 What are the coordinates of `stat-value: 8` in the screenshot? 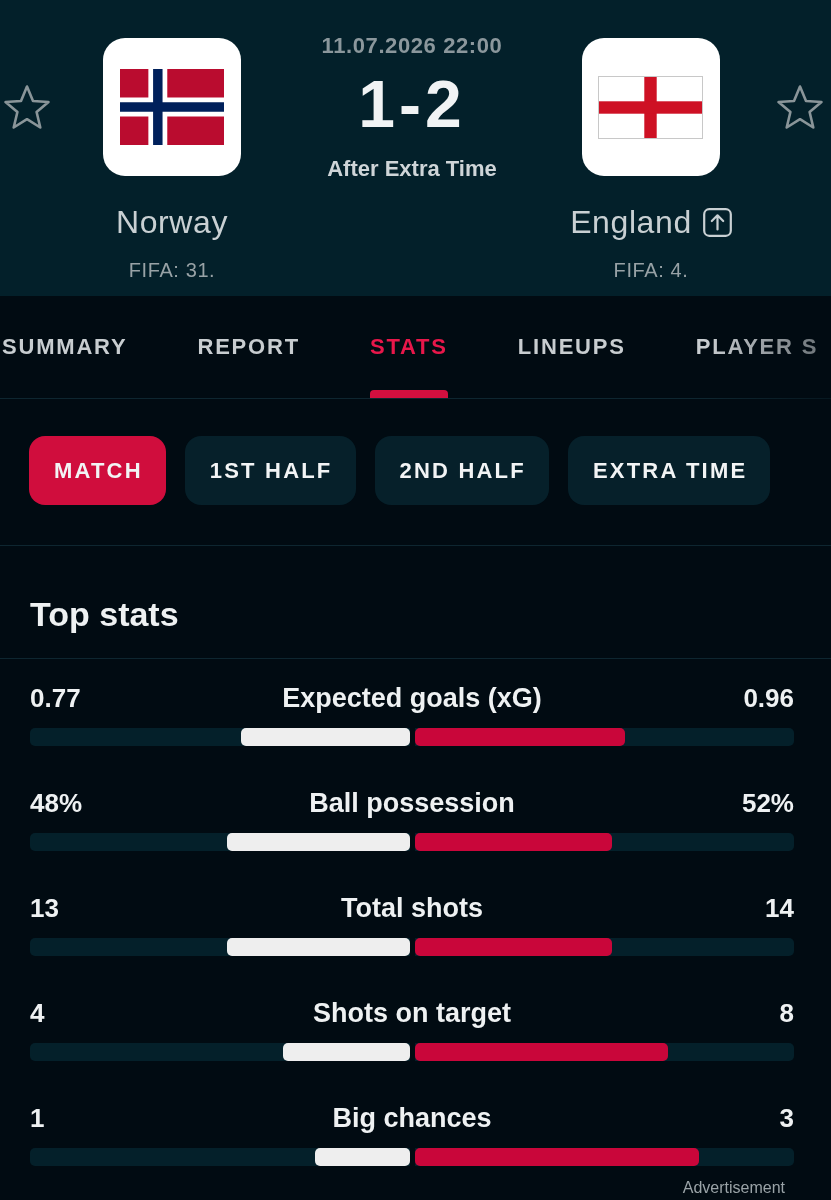 It's located at (786, 1013).